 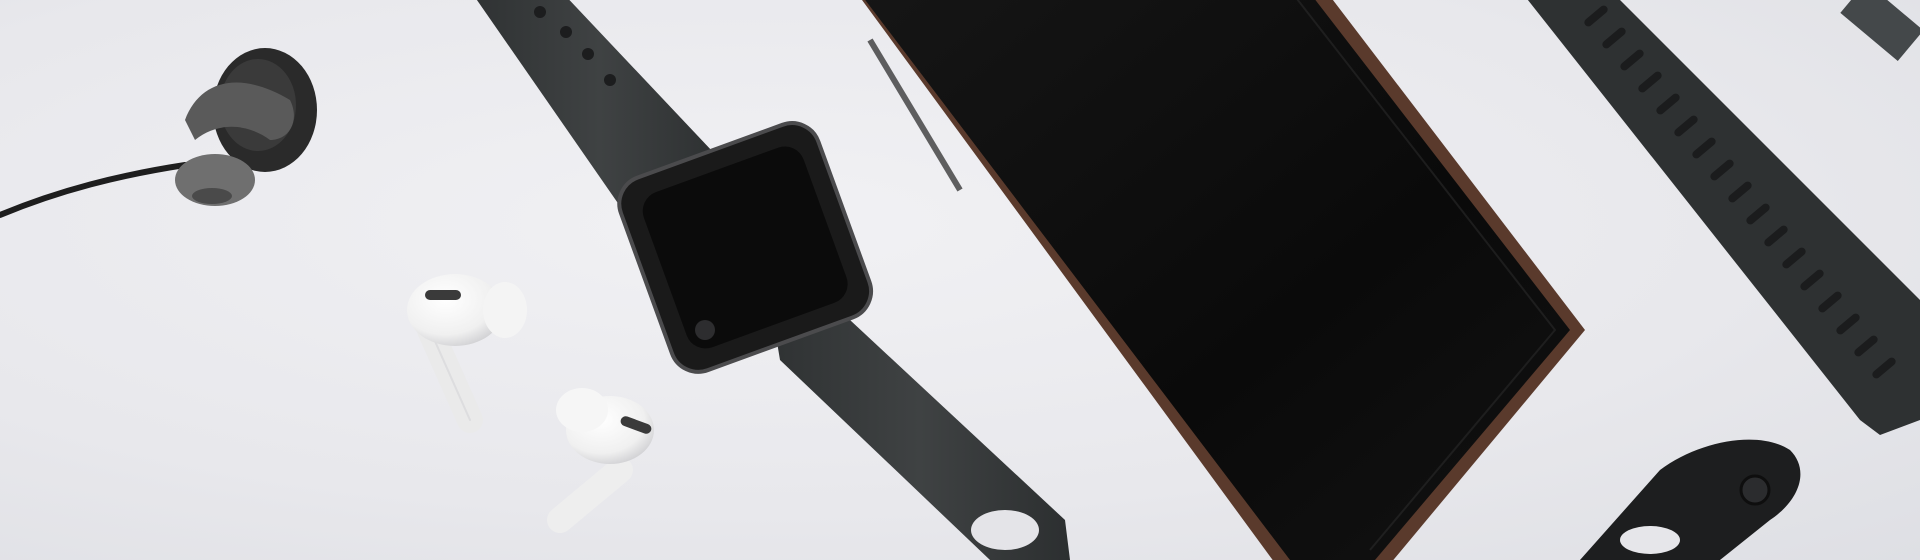 What do you see at coordinates (1005, 530) in the screenshot?
I see `strap-loop` at bounding box center [1005, 530].